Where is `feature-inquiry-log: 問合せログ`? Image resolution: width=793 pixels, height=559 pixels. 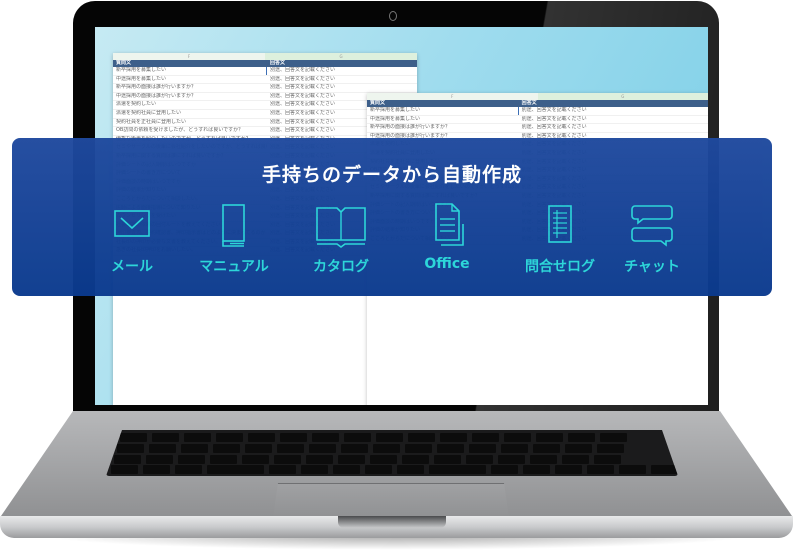 feature-inquiry-log: 問合せログ is located at coordinates (560, 239).